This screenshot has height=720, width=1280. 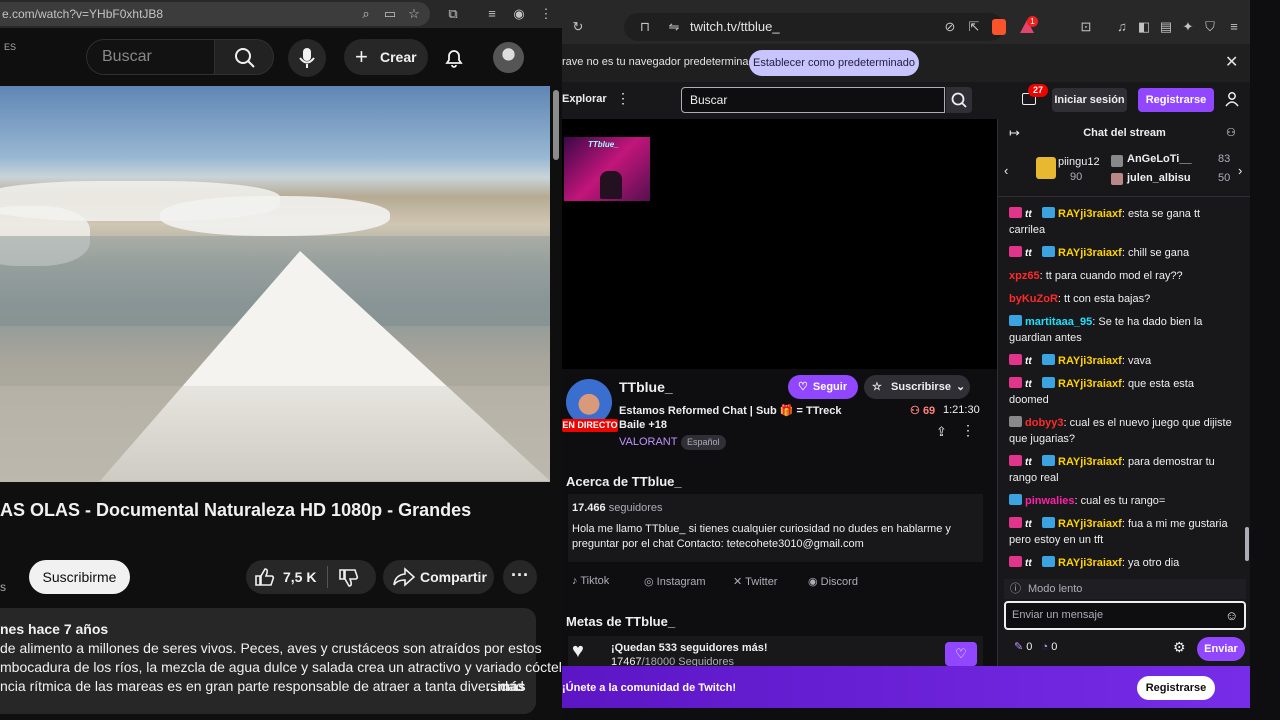 What do you see at coordinates (1035, 646) in the screenshot?
I see `channel-points: ✎ 0 ◔ 0` at bounding box center [1035, 646].